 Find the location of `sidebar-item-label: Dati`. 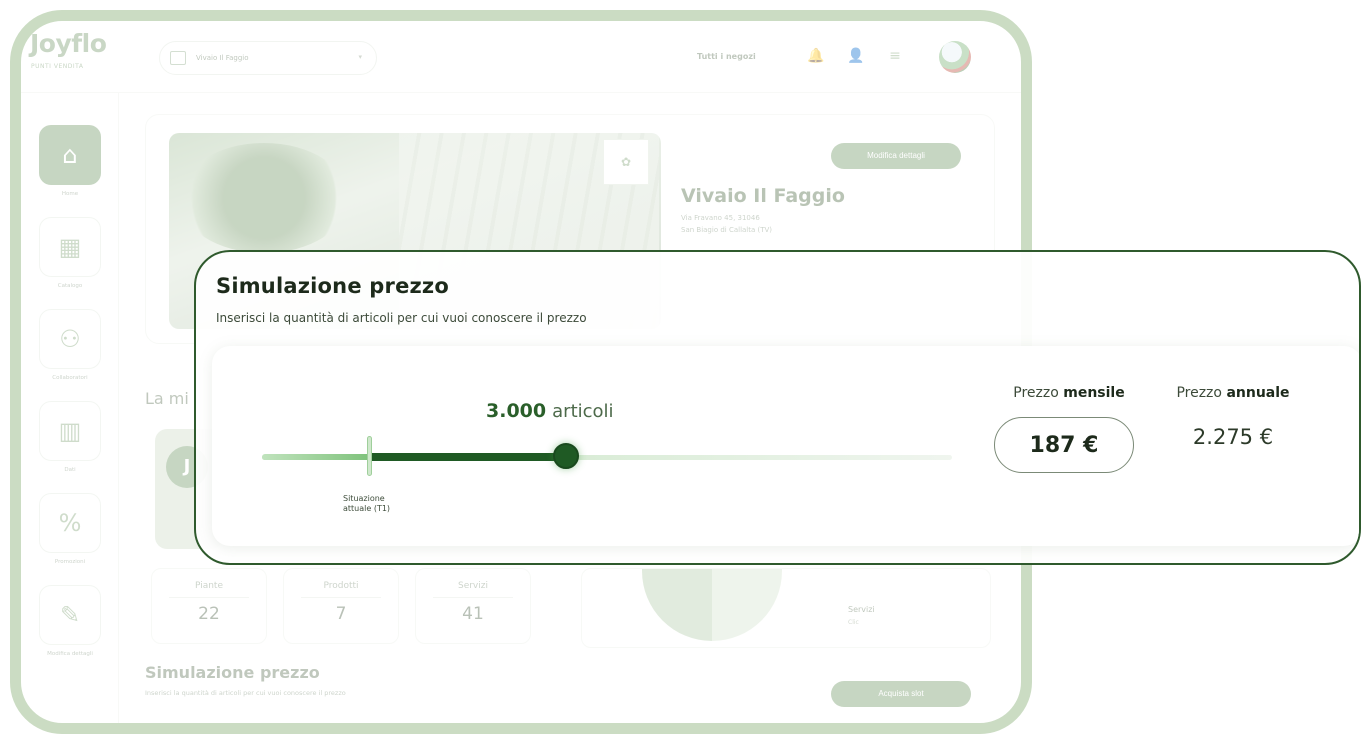

sidebar-item-label: Dati is located at coordinates (70, 470).